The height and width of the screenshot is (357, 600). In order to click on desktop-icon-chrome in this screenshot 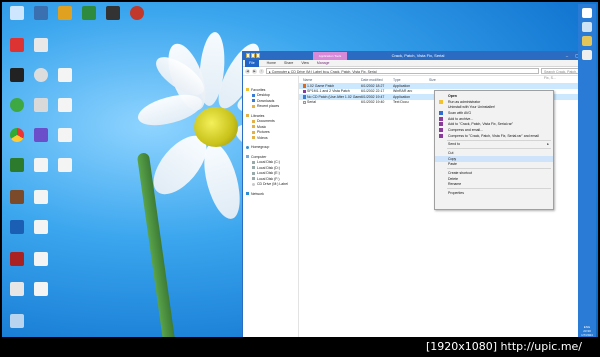, I will do `click(17, 135)`.